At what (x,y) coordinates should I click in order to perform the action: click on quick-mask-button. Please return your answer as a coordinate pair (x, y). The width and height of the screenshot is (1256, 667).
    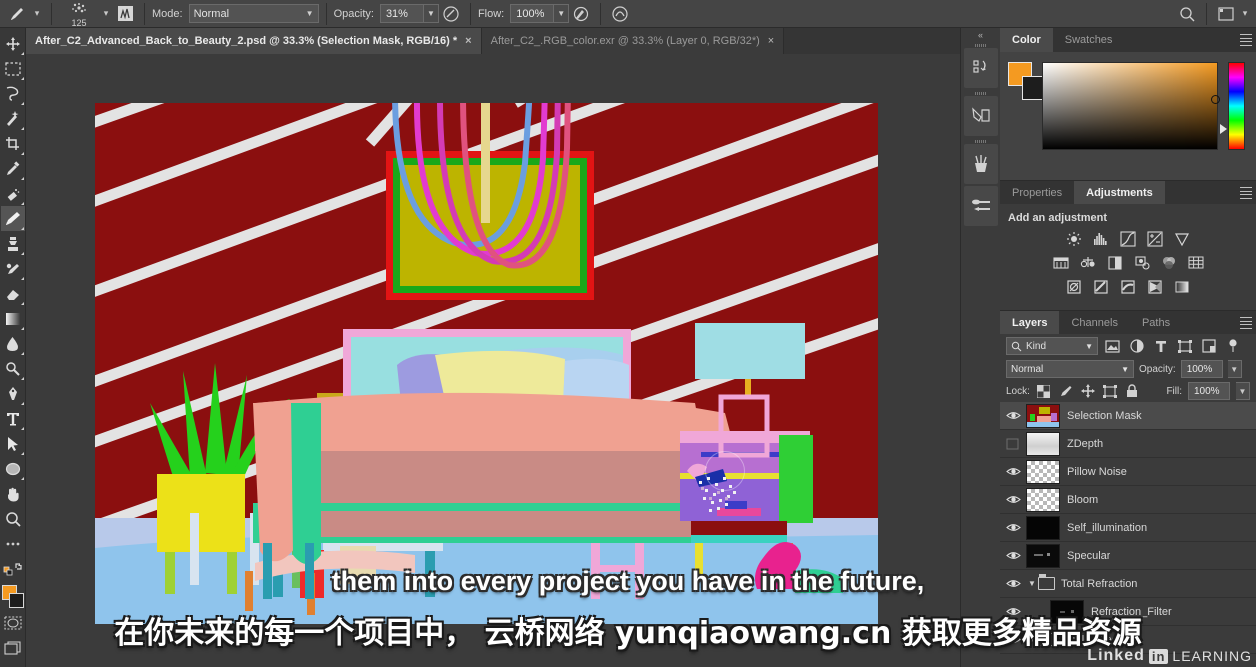
    Looking at the image, I should click on (13, 622).